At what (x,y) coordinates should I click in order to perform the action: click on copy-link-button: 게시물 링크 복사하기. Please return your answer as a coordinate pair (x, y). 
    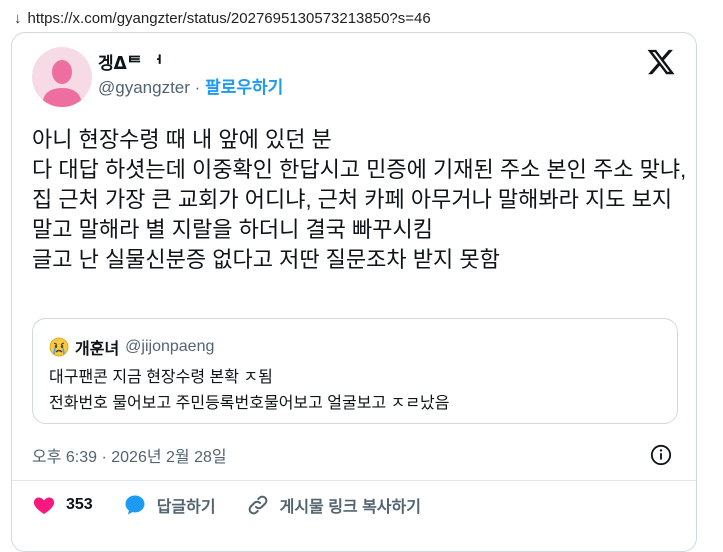
    Looking at the image, I should click on (333, 505).